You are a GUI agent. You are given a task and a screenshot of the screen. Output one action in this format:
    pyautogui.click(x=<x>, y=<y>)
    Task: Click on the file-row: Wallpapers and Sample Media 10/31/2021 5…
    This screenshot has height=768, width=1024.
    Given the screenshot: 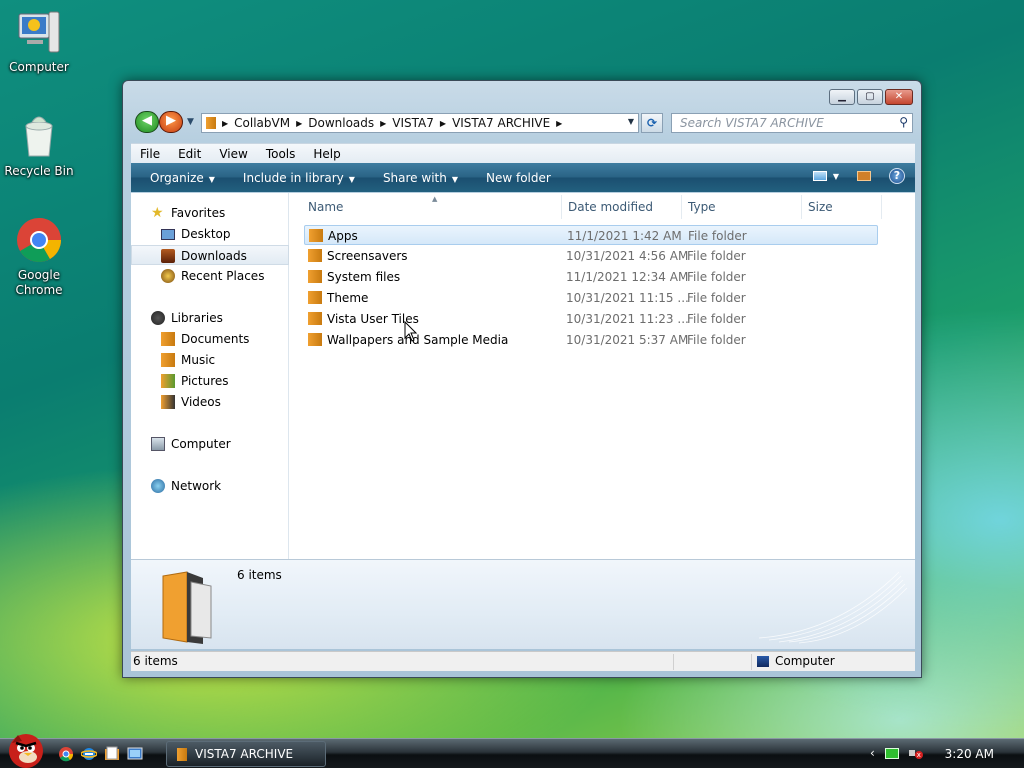 What is the action you would take?
    pyautogui.click(x=591, y=340)
    